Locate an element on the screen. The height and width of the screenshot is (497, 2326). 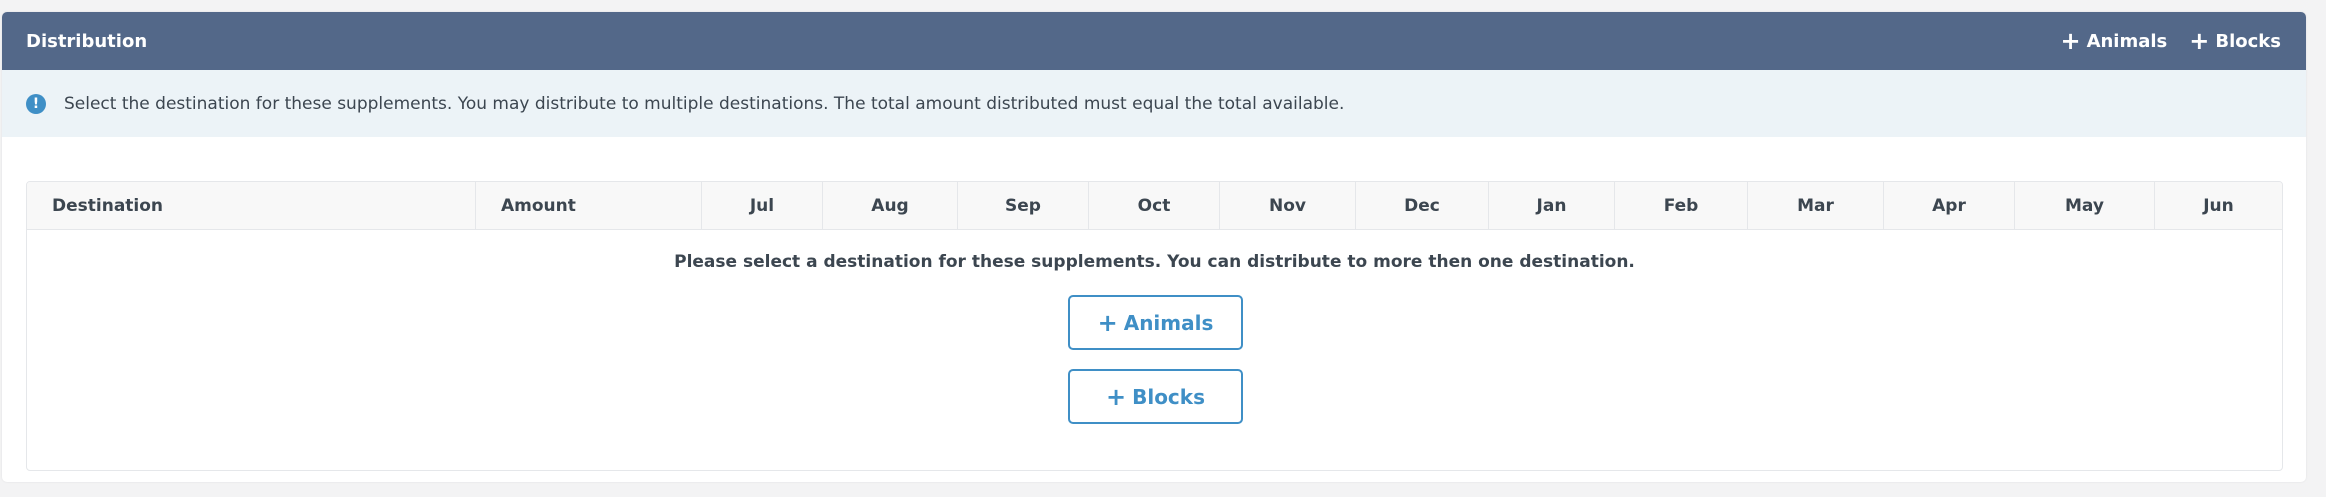
column-header-oct: Oct is located at coordinates (1154, 205).